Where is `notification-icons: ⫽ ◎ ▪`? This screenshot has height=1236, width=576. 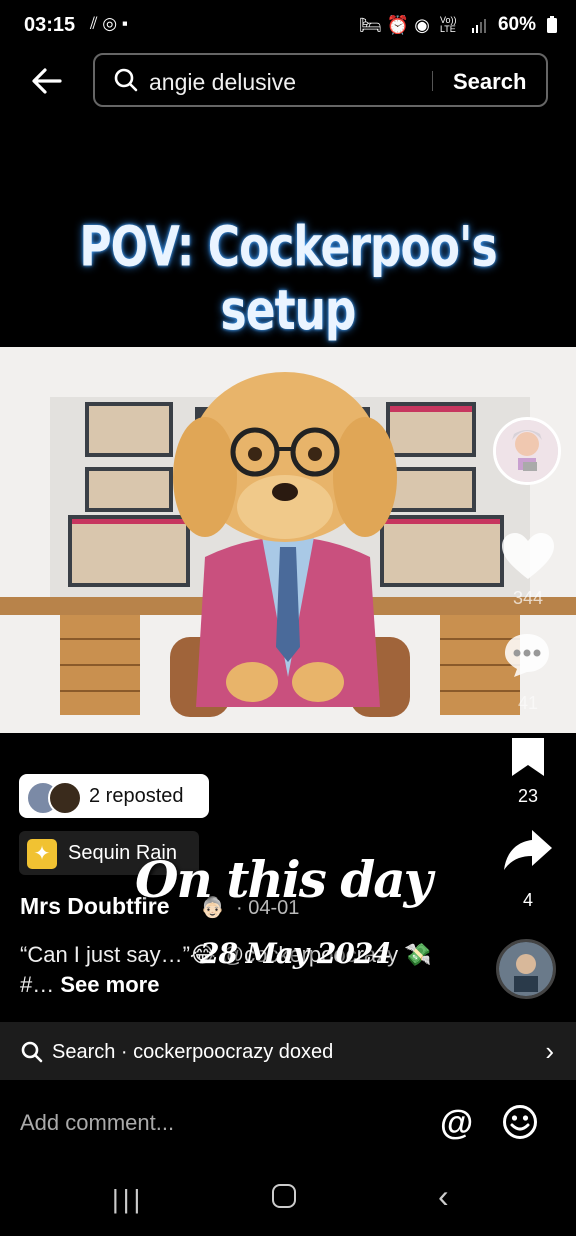 notification-icons: ⫽ ◎ ▪ is located at coordinates (109, 23).